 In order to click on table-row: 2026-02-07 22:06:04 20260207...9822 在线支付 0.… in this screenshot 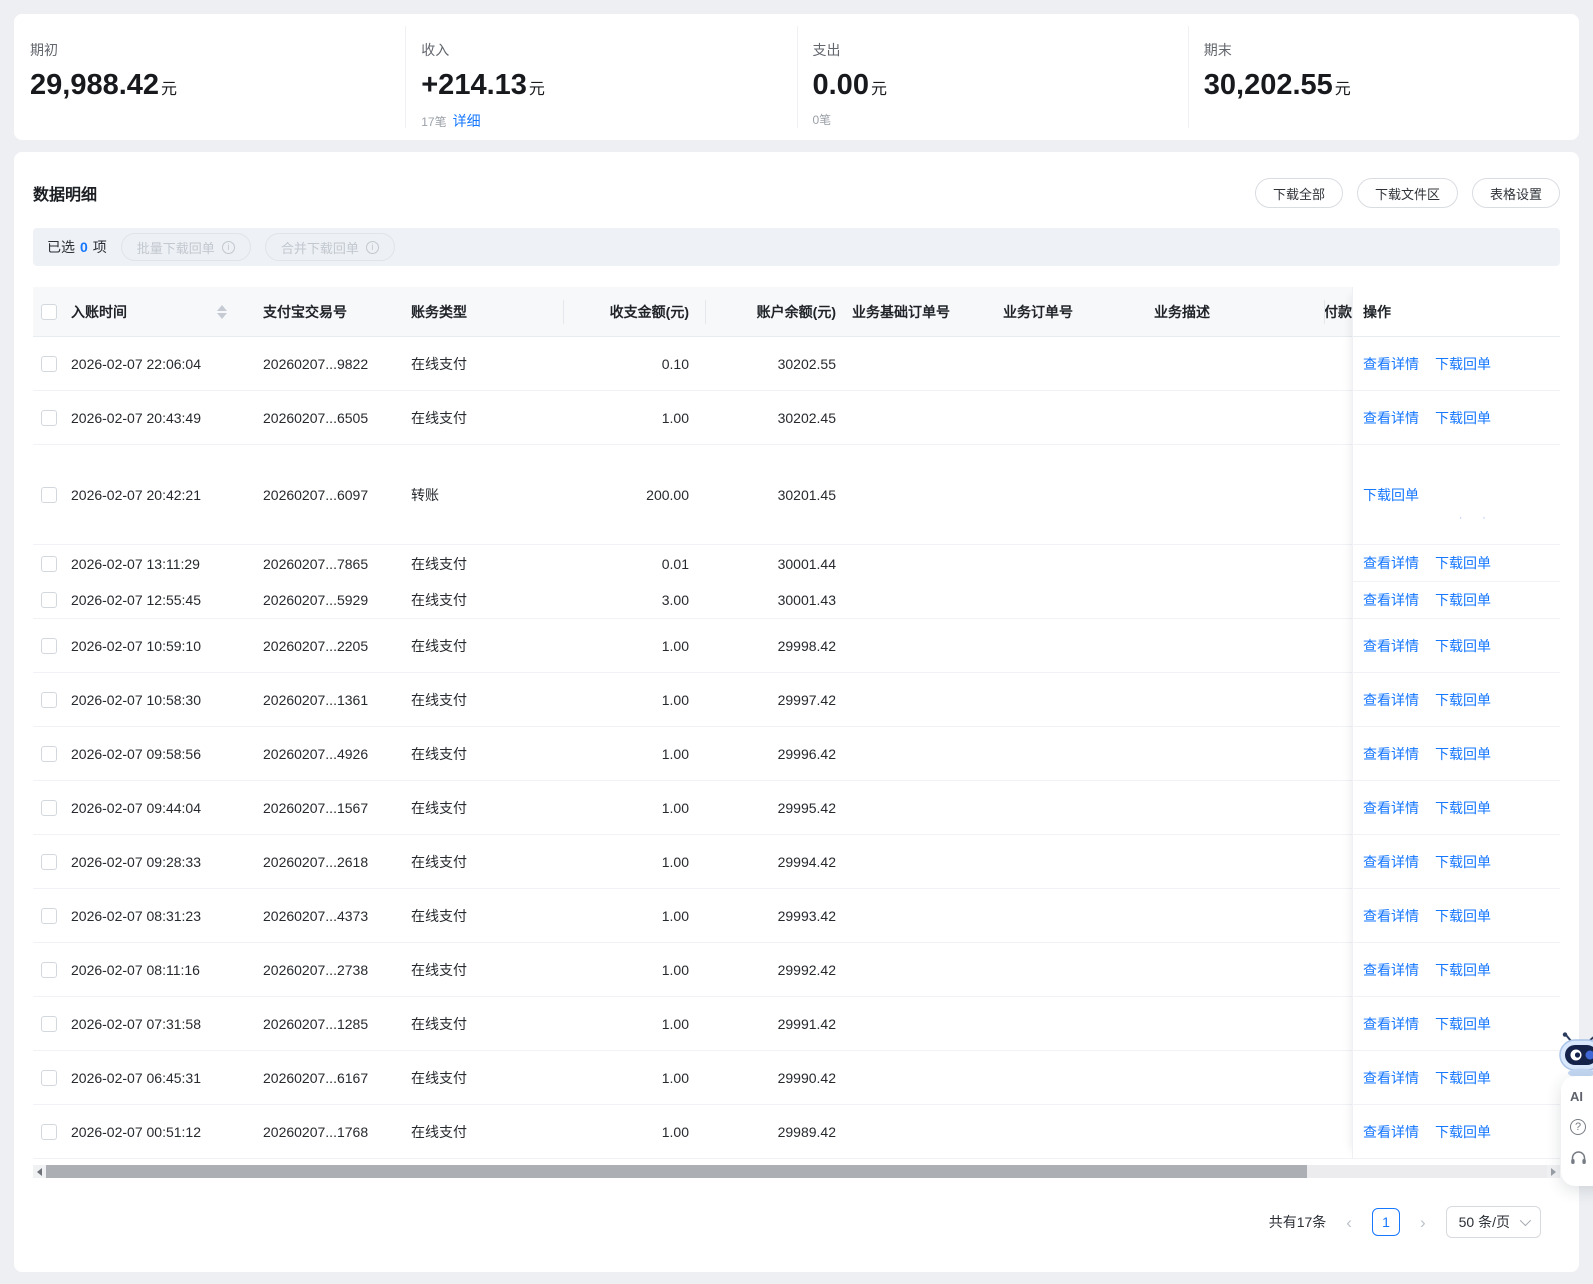, I will do `click(796, 364)`.